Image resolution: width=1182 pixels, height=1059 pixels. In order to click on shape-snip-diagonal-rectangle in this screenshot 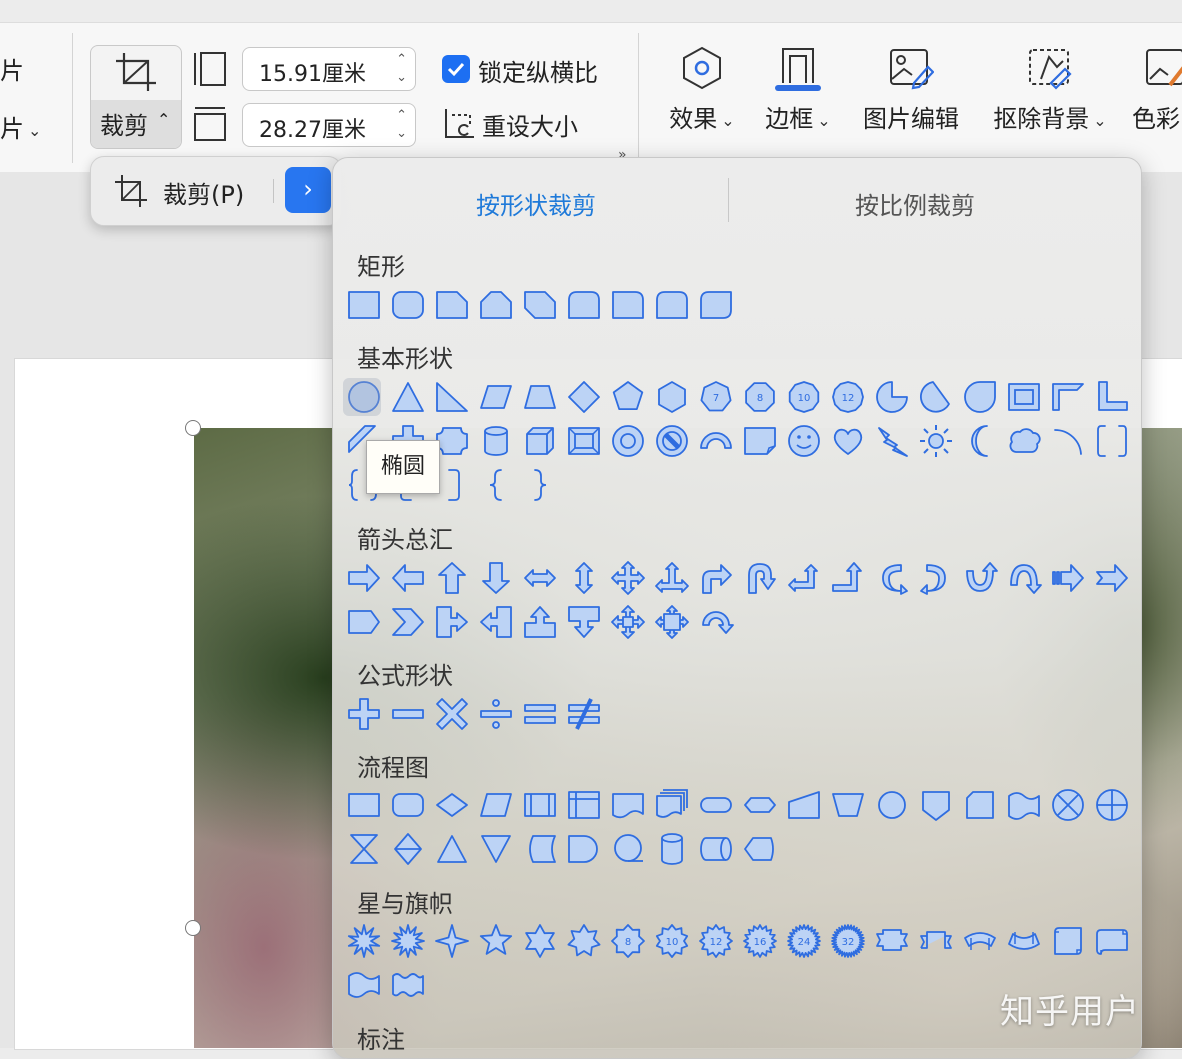, I will do `click(540, 305)`.